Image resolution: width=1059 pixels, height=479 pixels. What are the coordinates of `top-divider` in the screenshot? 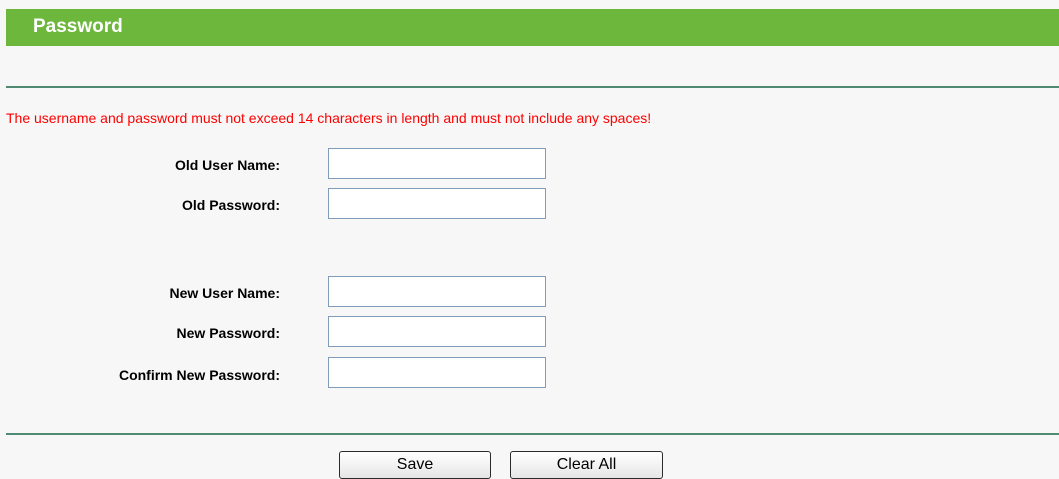 It's located at (532, 87).